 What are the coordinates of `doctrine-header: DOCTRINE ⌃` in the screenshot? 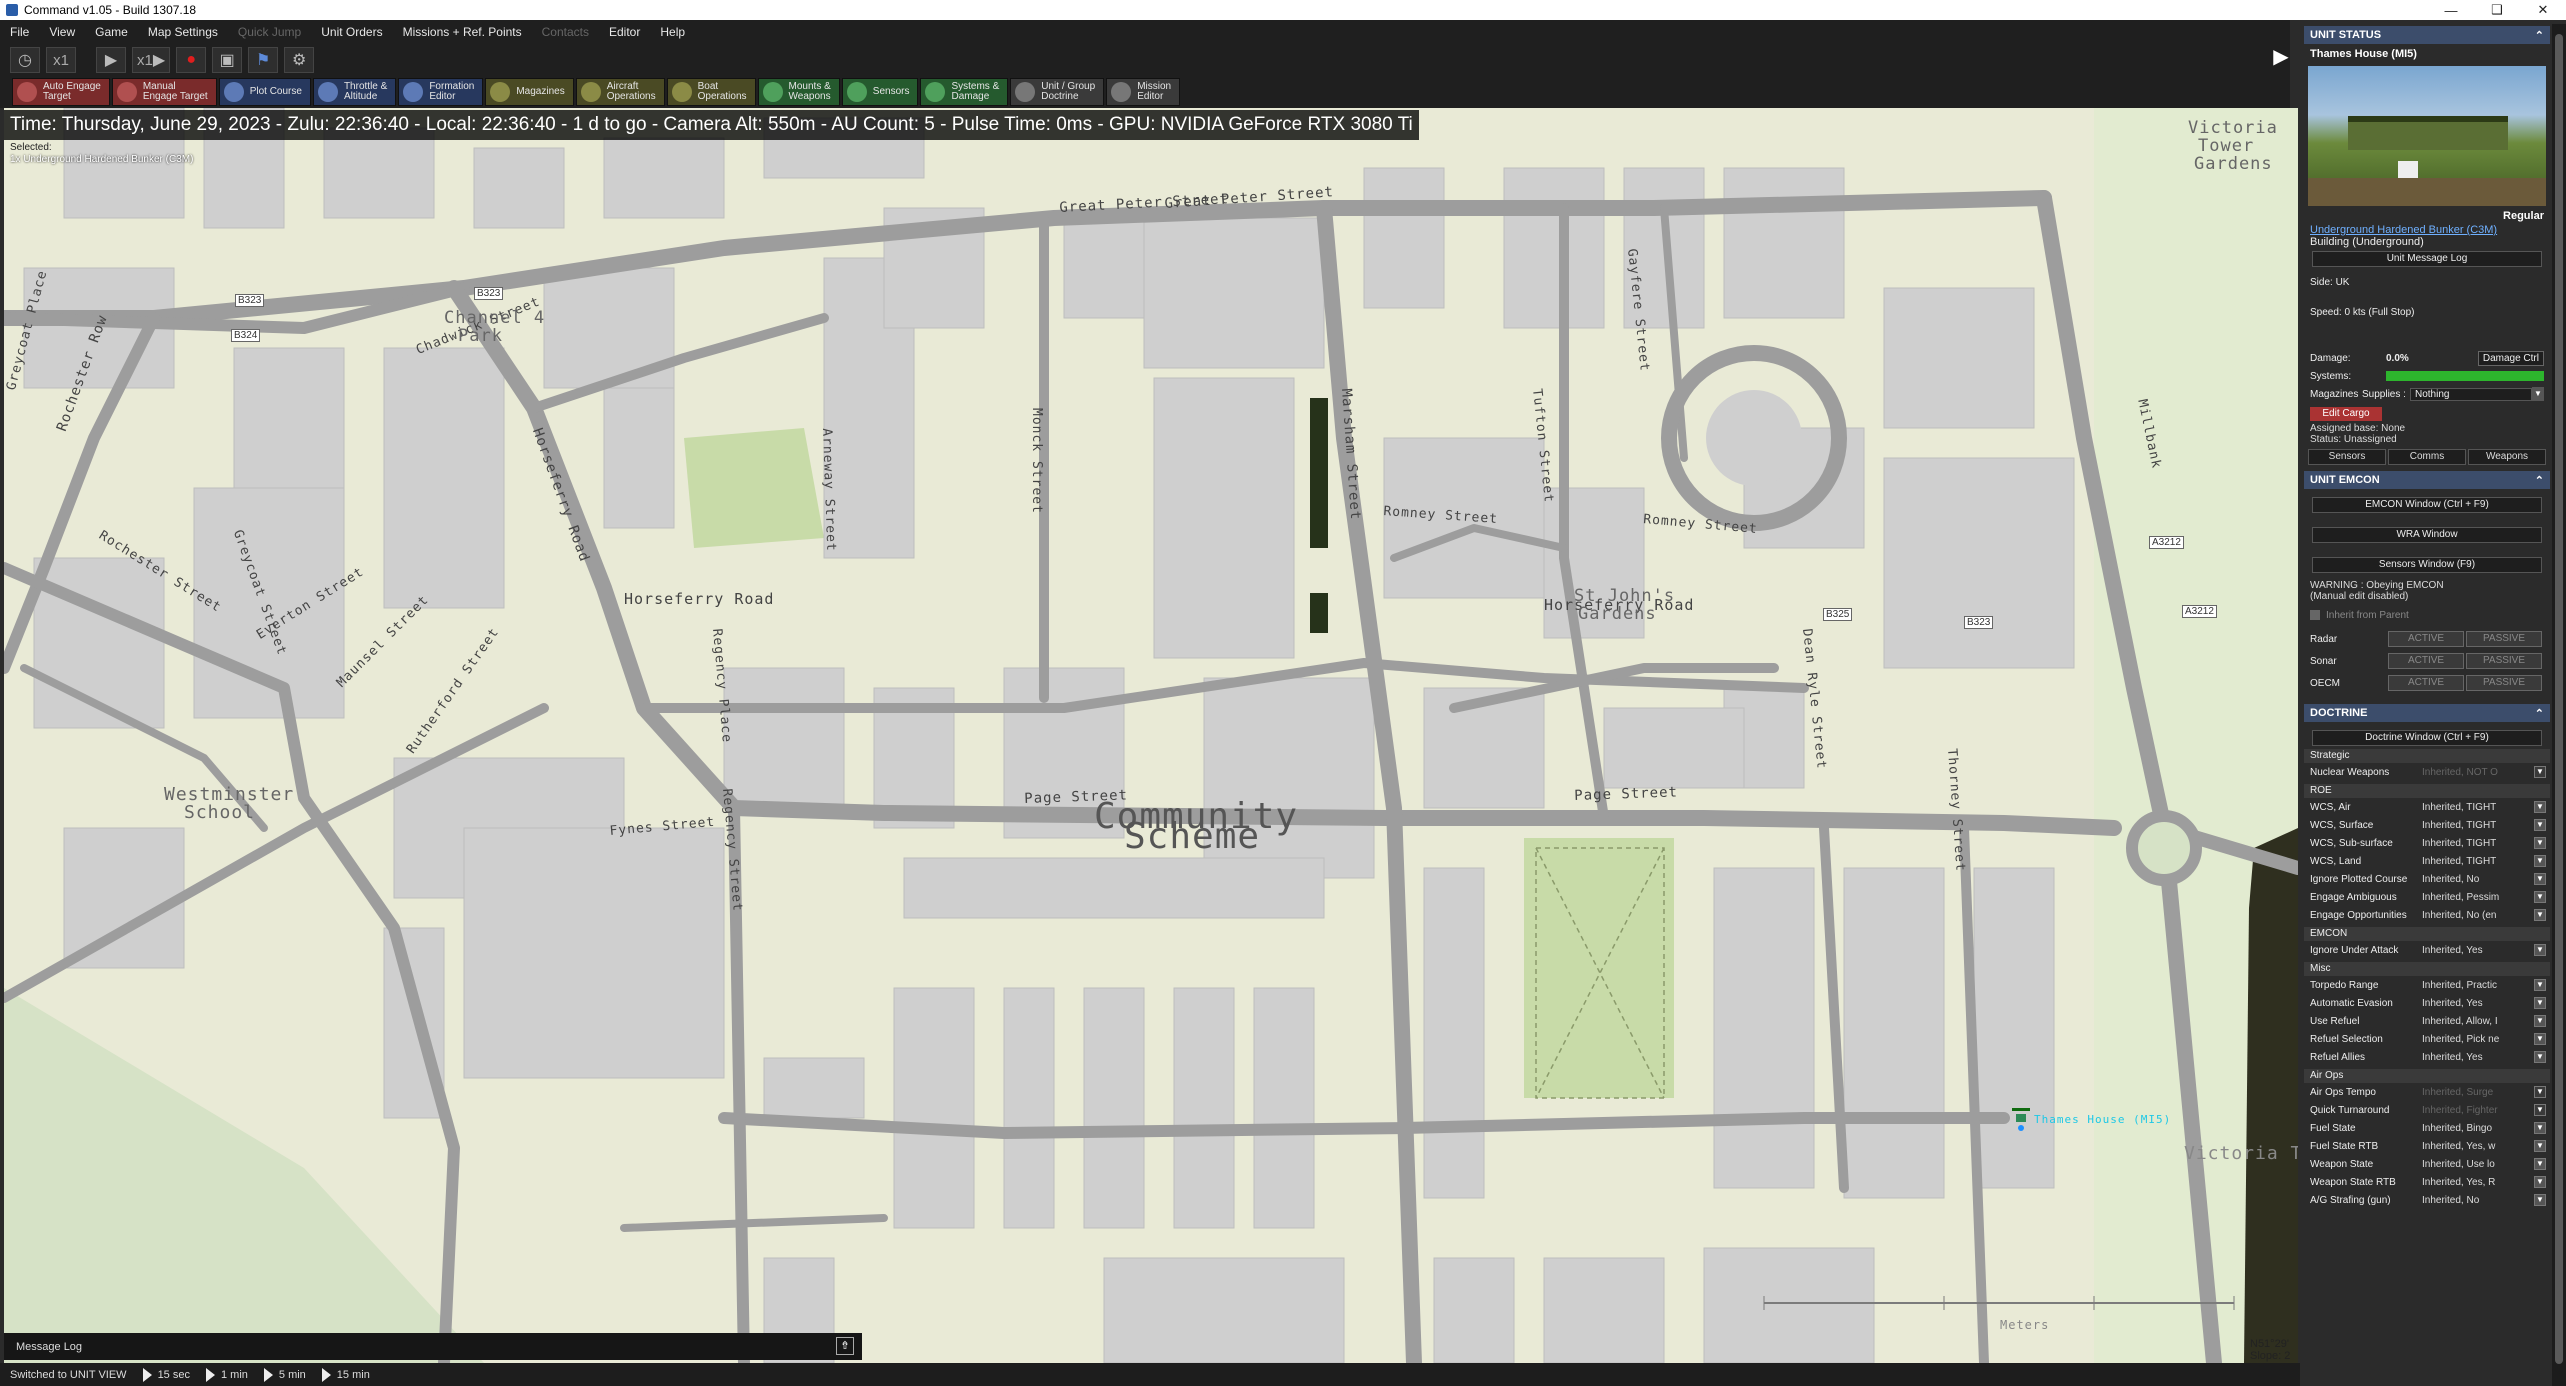 It's located at (2427, 713).